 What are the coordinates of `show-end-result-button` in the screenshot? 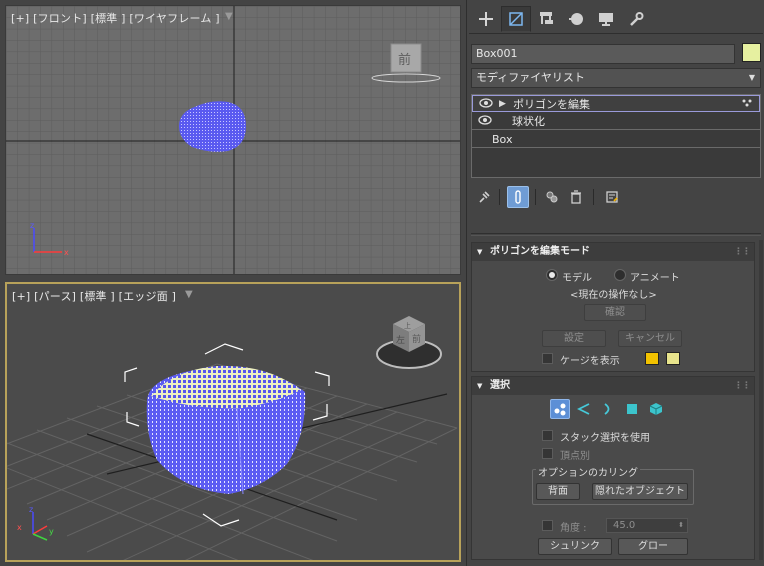 It's located at (518, 197).